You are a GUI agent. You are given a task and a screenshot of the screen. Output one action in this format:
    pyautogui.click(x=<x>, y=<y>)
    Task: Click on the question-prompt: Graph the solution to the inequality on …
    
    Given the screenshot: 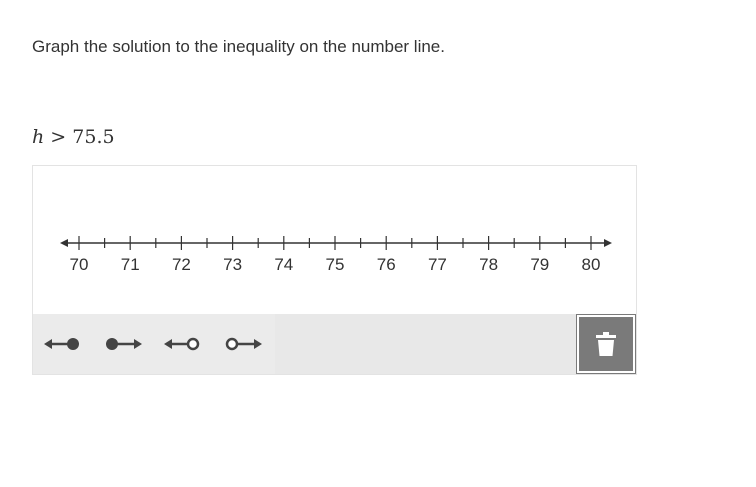 What is the action you would take?
    pyautogui.click(x=238, y=46)
    